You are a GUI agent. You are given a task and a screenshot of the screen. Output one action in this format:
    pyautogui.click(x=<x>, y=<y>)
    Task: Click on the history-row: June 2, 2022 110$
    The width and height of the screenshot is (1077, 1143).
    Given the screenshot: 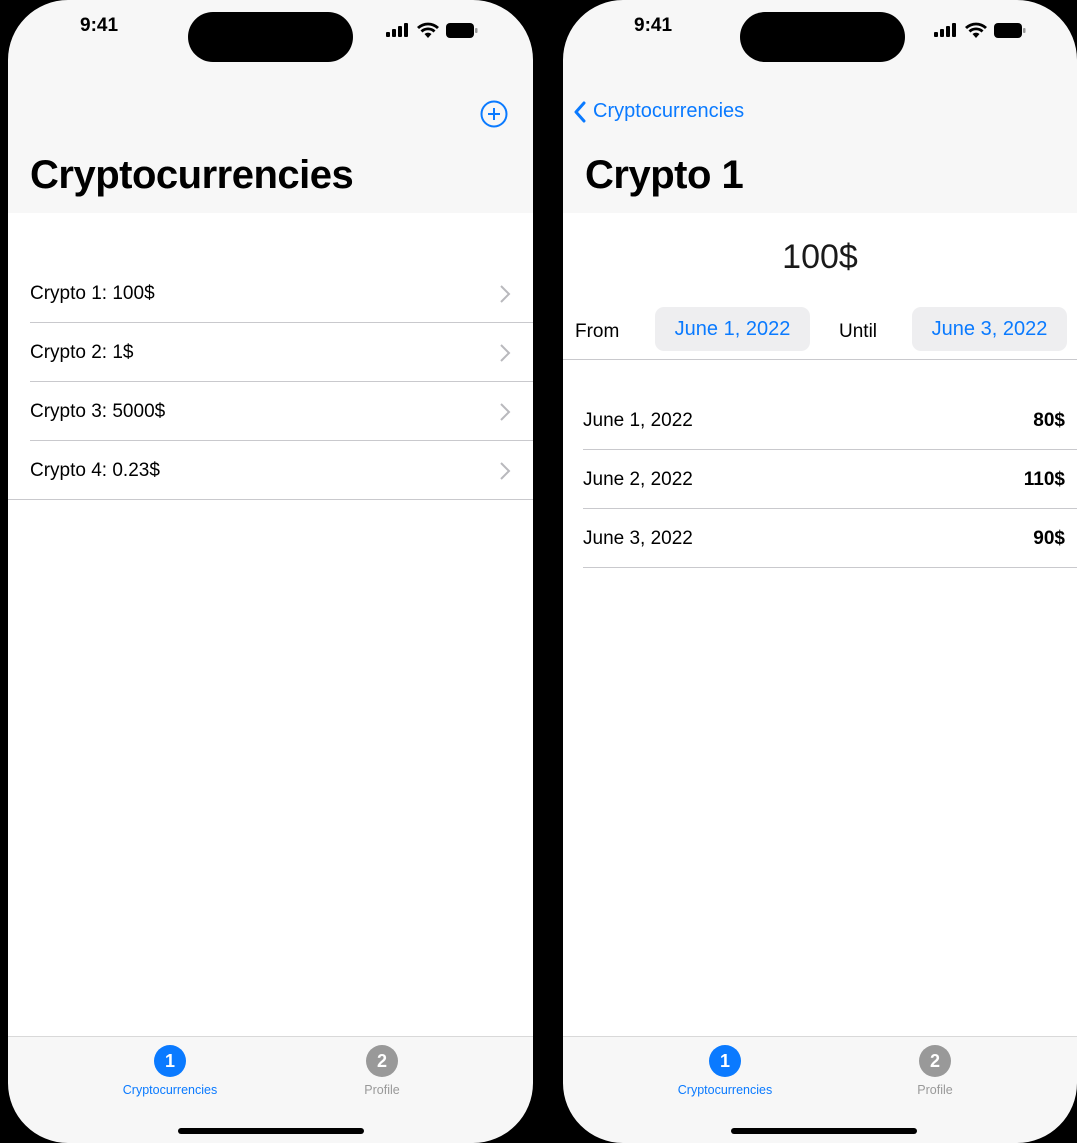 What is the action you would take?
    pyautogui.click(x=830, y=479)
    